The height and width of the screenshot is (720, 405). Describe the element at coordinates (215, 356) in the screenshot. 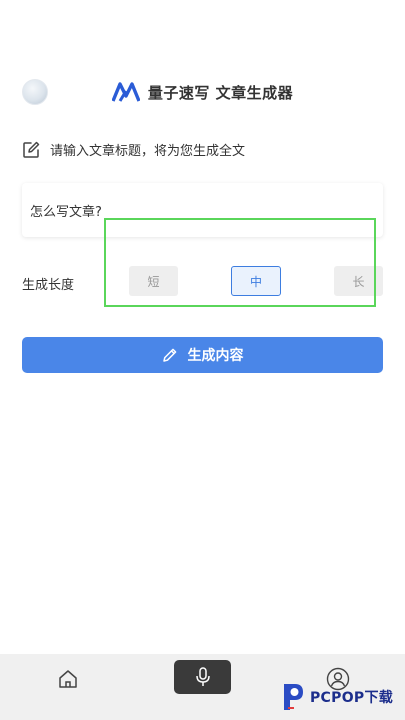

I see `generate-button-label: 生成内容` at that location.